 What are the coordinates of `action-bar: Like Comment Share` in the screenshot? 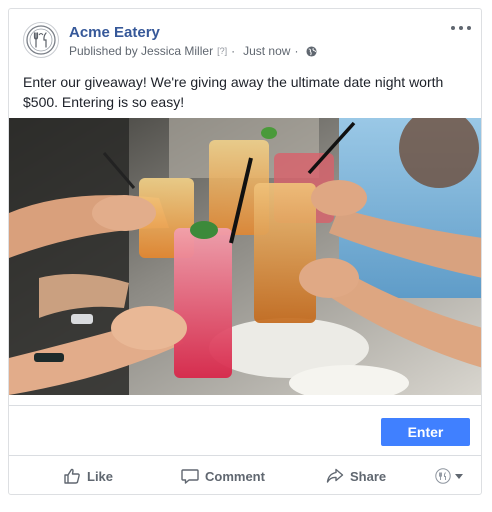 It's located at (245, 475).